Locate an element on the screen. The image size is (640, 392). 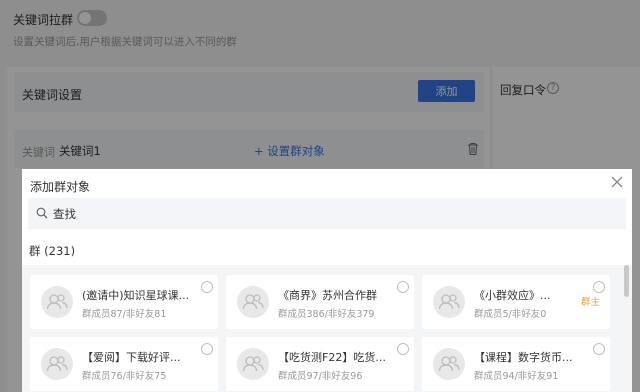
group-card: 【吃货测F22】吃货... 群成员97/非好友96 is located at coordinates (320, 364).